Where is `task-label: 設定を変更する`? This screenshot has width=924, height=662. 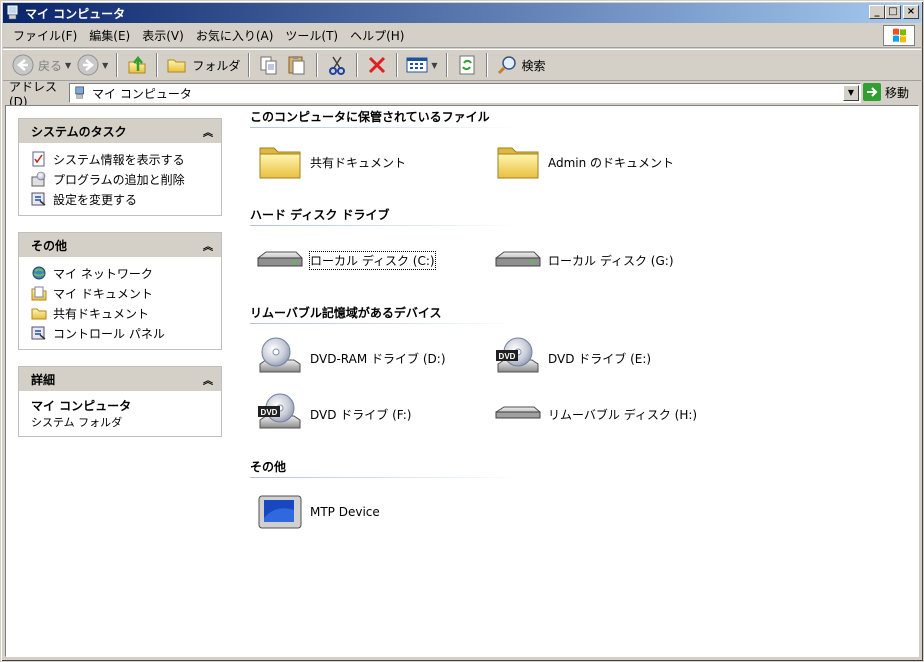
task-label: 設定を変更する is located at coordinates (95, 199).